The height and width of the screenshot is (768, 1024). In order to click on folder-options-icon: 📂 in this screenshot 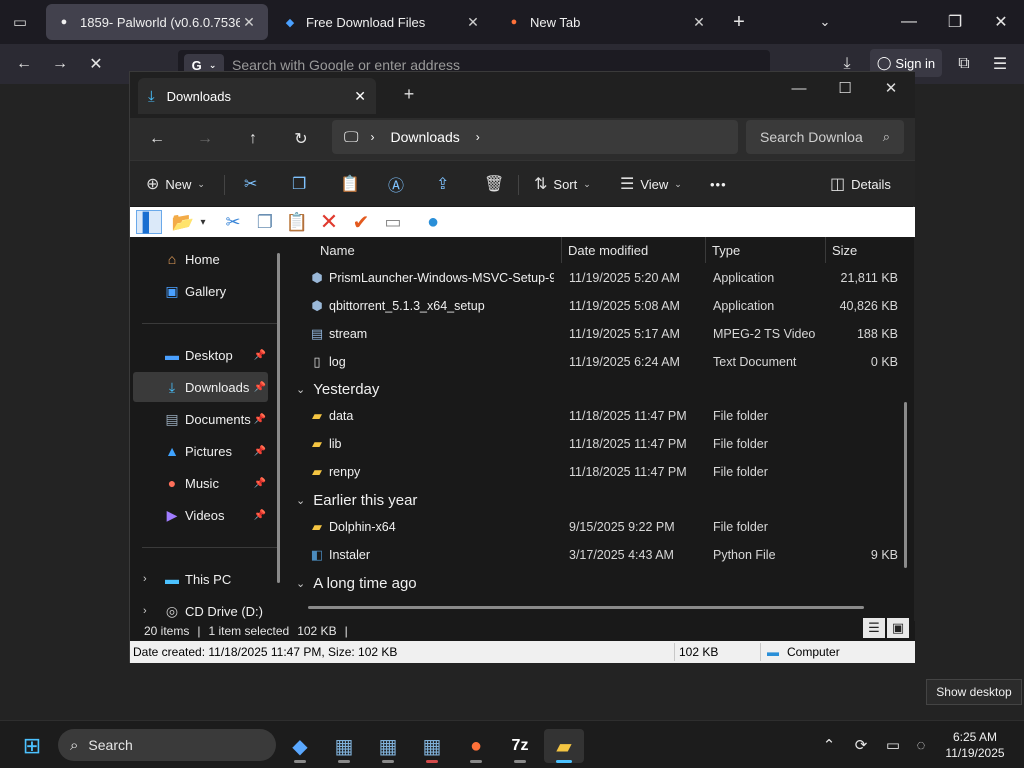, I will do `click(183, 222)`.